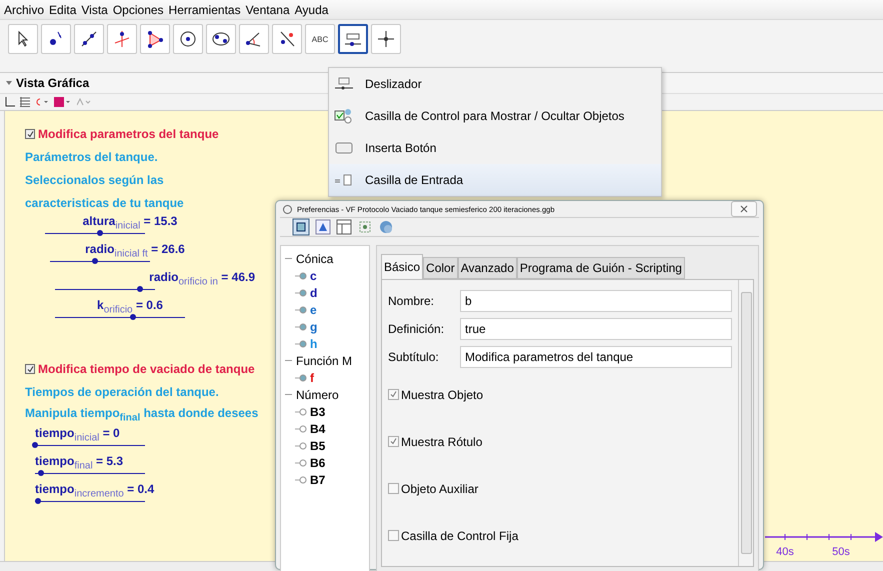  What do you see at coordinates (122, 39) in the screenshot?
I see `perpendicular-icon` at bounding box center [122, 39].